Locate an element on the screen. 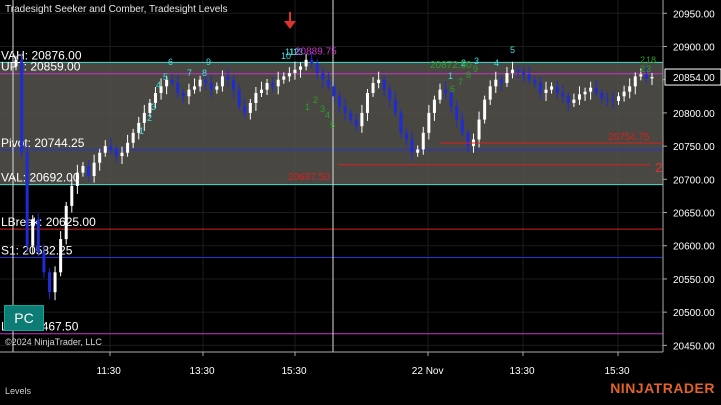 This screenshot has height=405, width=721. level-label: LBreak: 20625.00 is located at coordinates (48, 222).